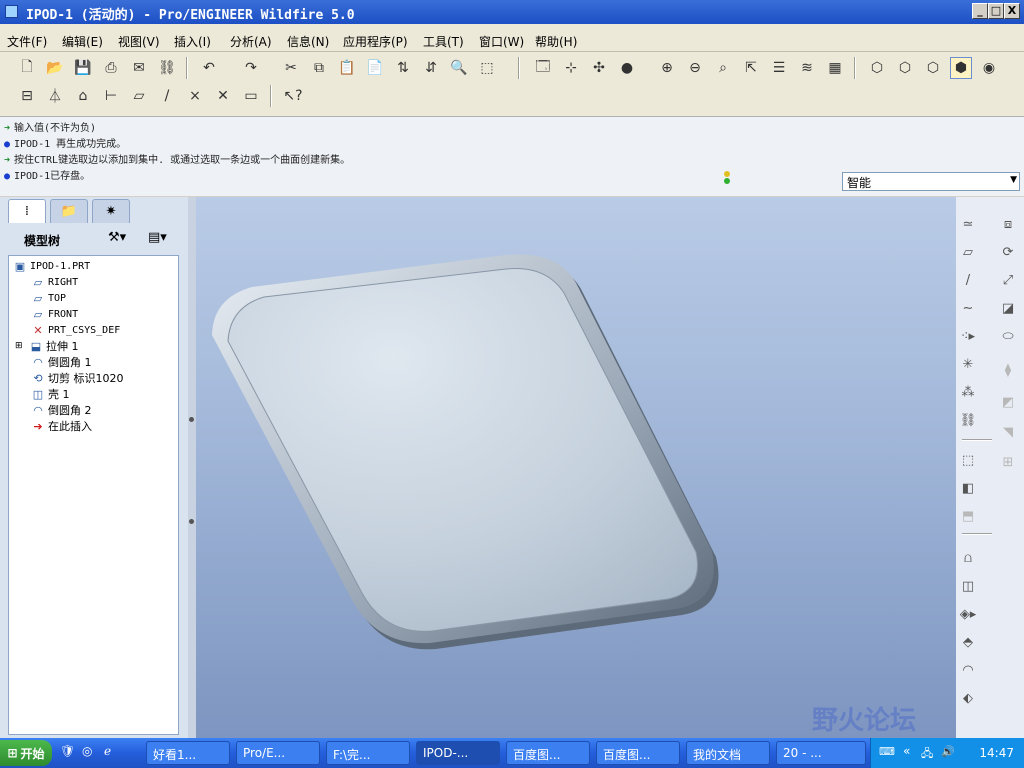 The image size is (1024, 768). I want to click on csys-tag-icon: ✕, so click(223, 96).